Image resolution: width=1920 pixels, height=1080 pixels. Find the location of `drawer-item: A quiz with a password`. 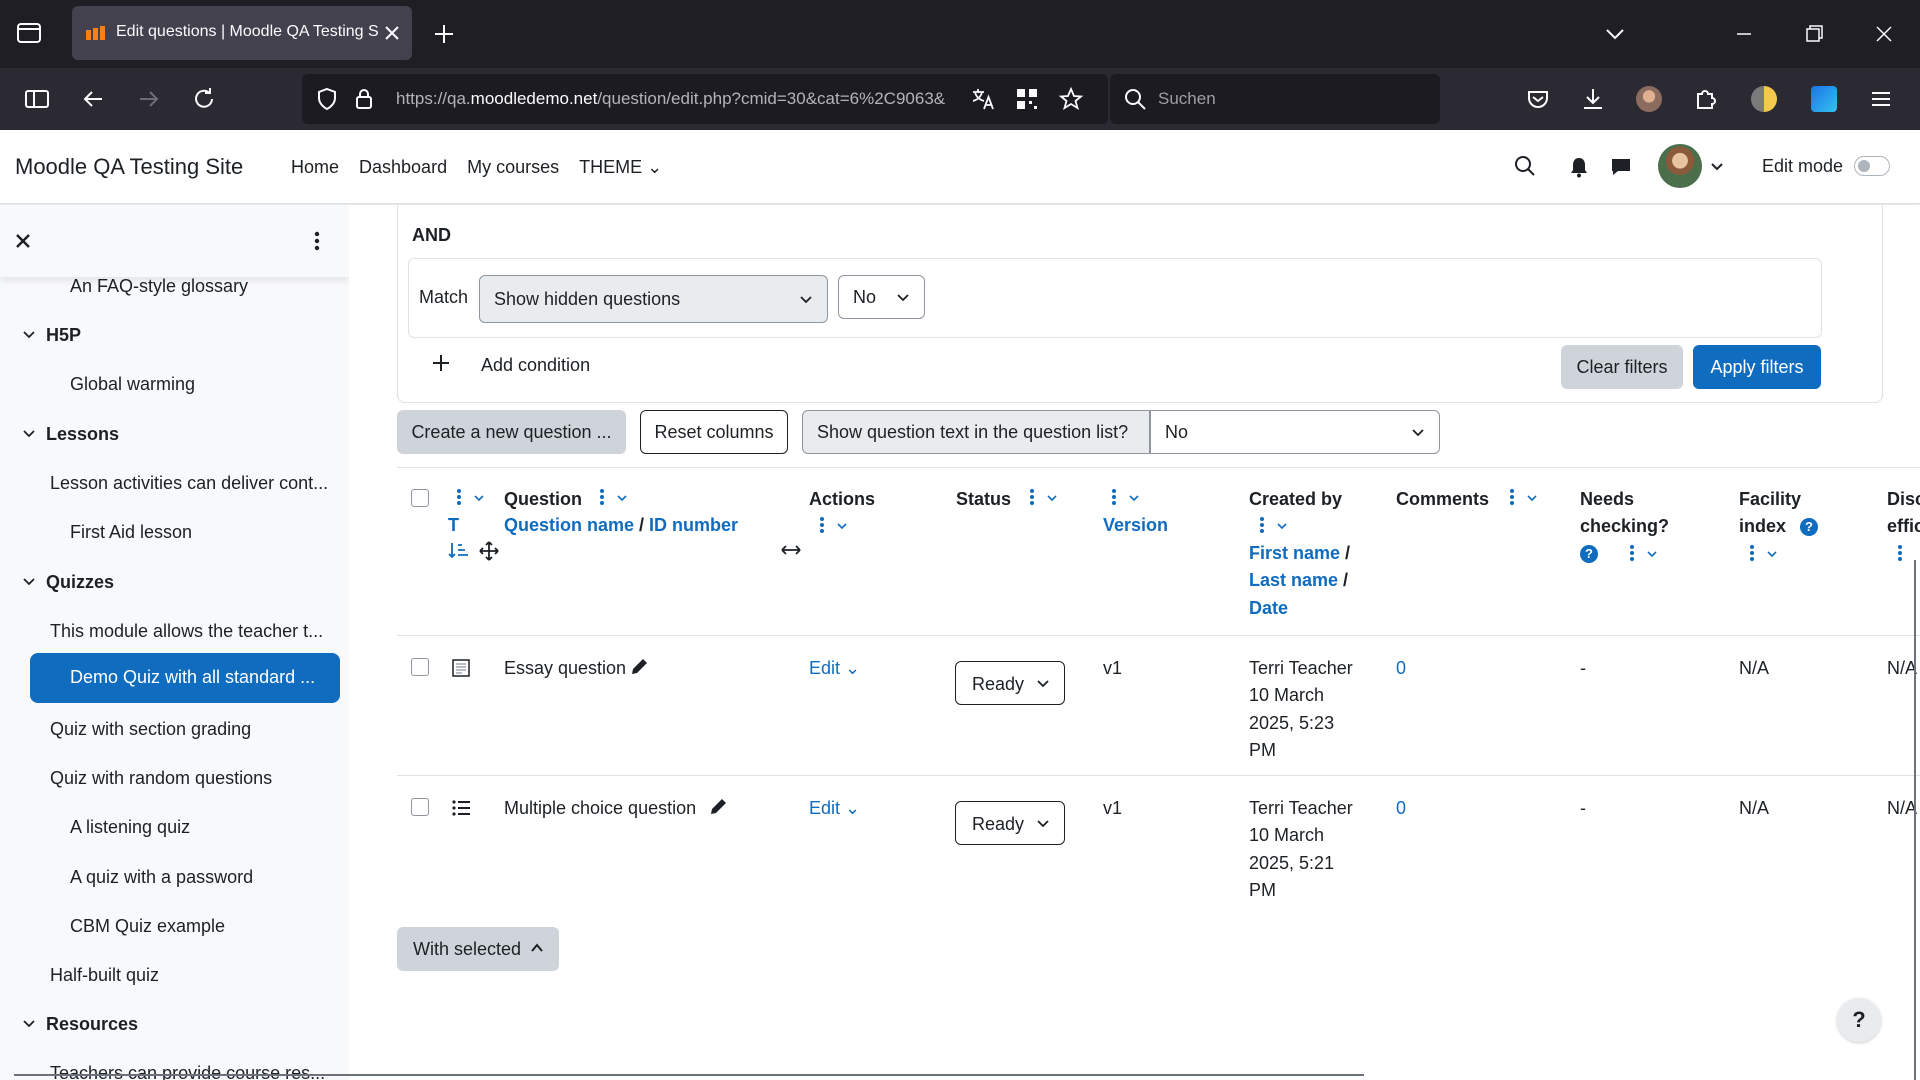

drawer-item: A quiz with a password is located at coordinates (161, 877).